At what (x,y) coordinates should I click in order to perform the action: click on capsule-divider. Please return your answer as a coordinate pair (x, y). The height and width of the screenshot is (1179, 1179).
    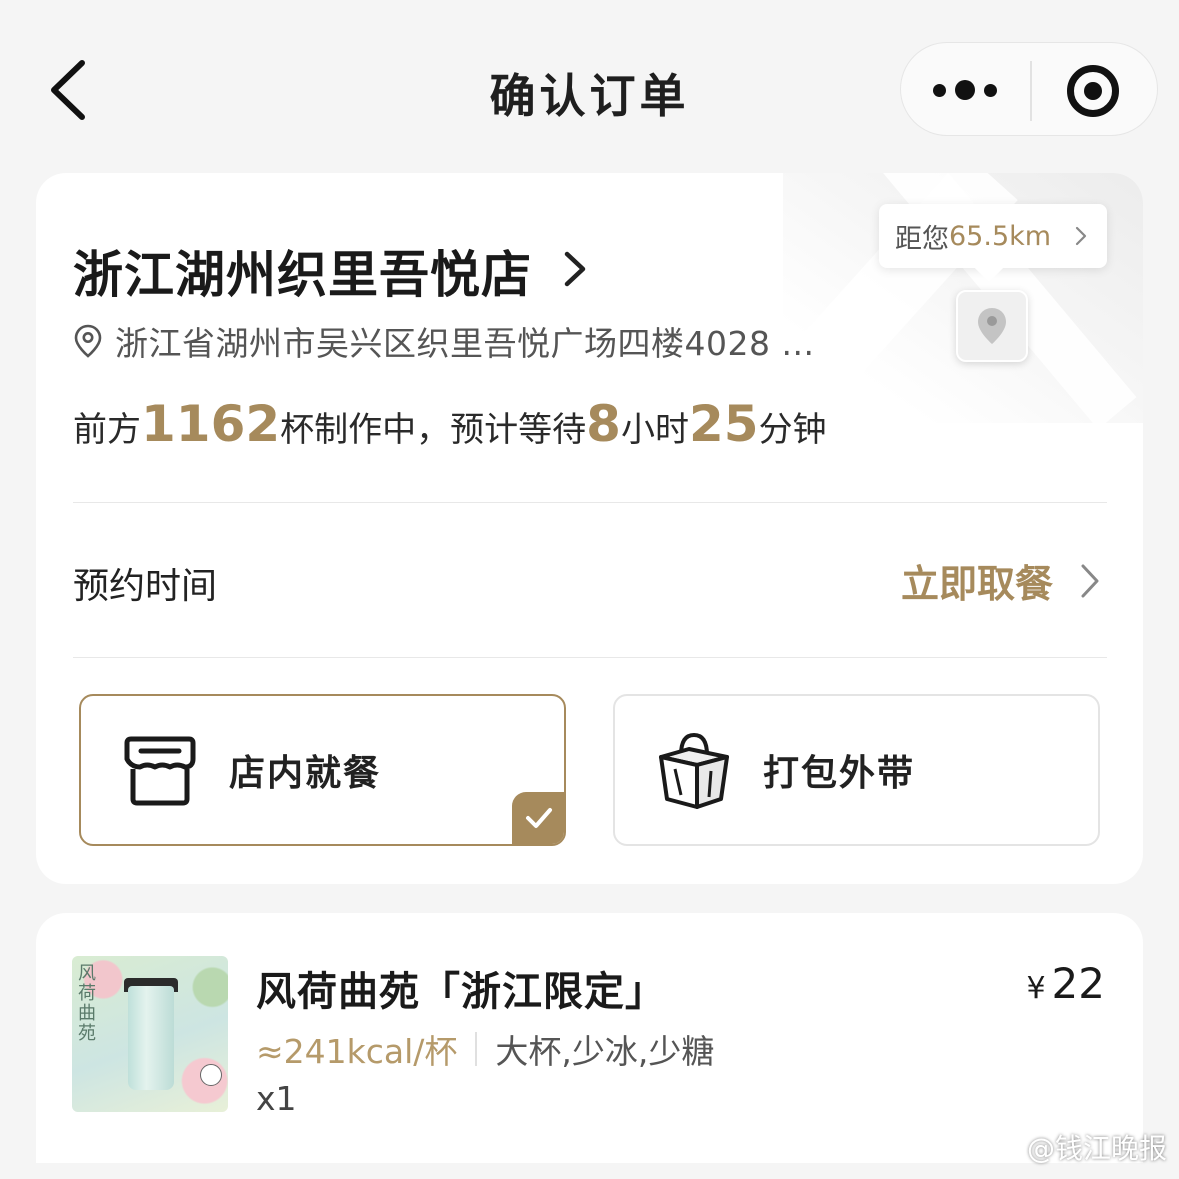
    Looking at the image, I should click on (1031, 91).